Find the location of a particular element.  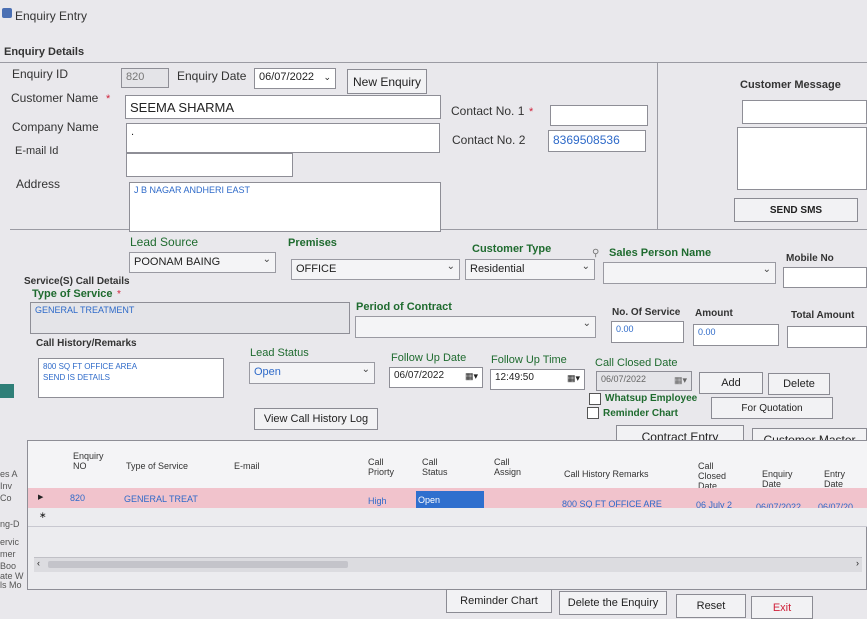

fragment-text: ng-D is located at coordinates (10, 524).